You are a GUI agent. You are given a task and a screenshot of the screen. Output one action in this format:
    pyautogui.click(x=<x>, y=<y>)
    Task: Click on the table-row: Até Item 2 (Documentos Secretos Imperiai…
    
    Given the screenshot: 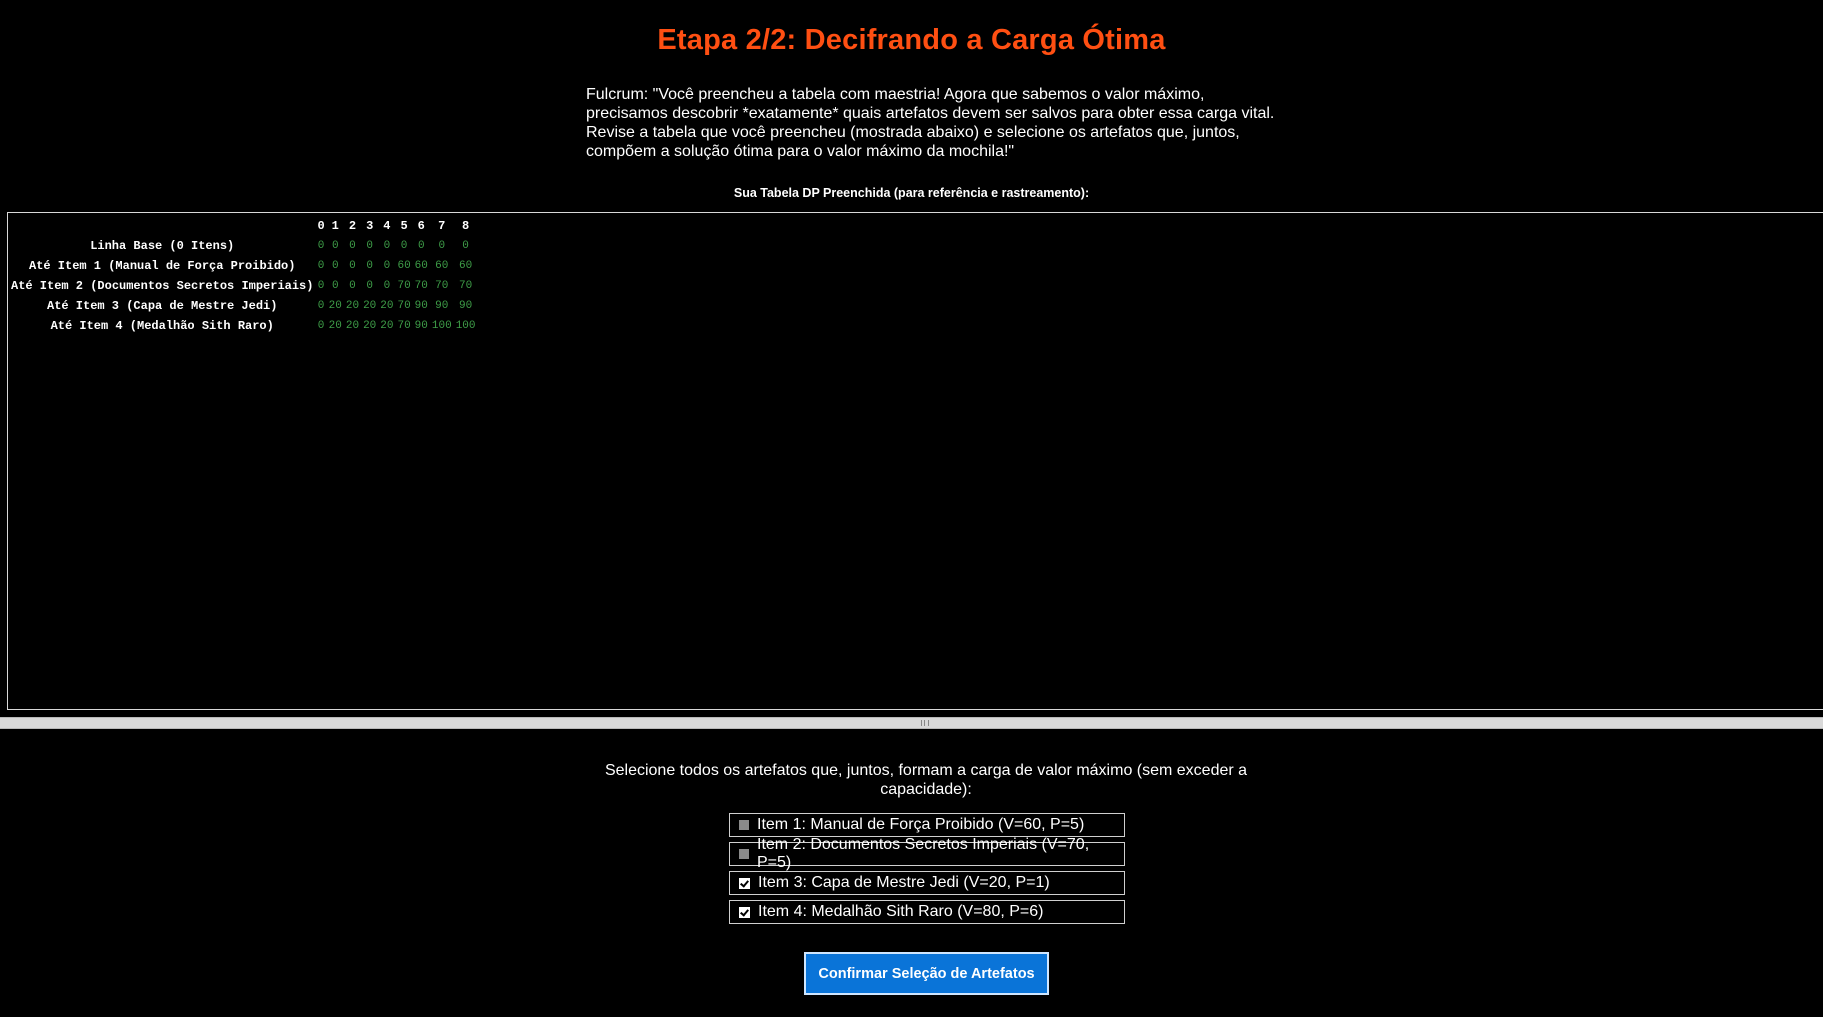 What is the action you would take?
    pyautogui.click(x=243, y=286)
    